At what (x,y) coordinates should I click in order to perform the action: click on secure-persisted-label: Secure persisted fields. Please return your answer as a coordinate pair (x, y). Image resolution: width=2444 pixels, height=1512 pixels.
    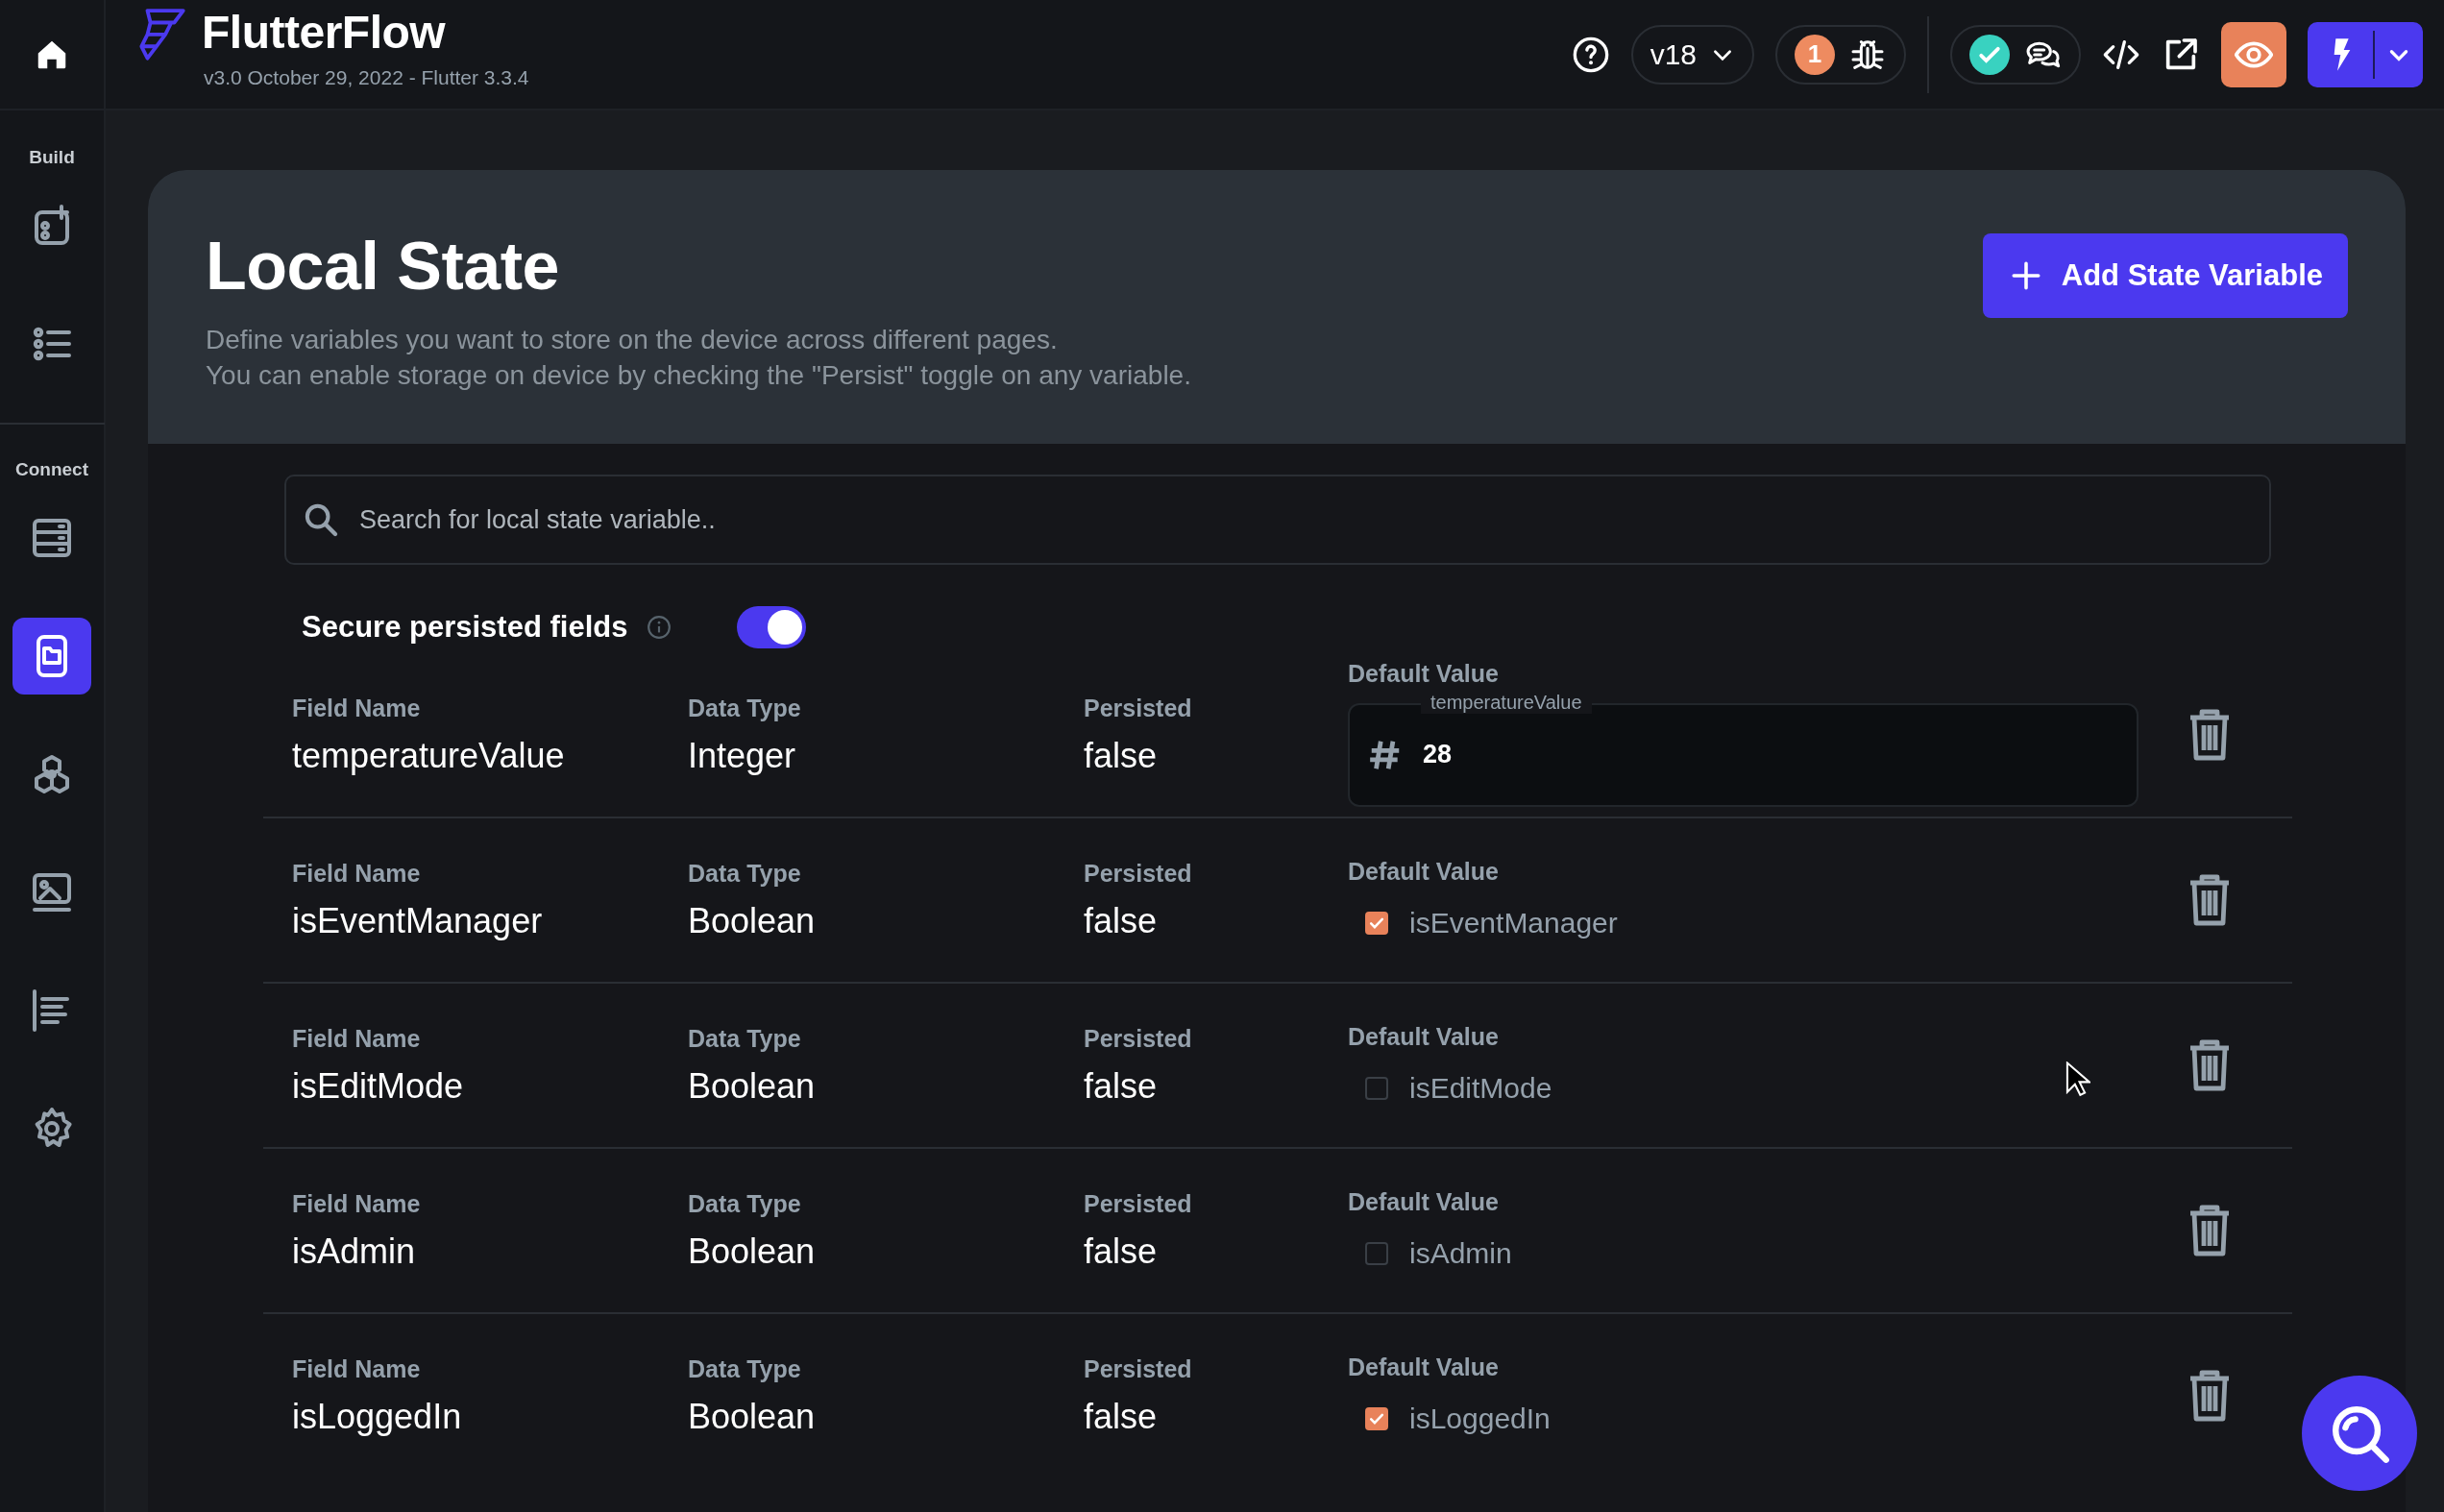
    Looking at the image, I should click on (465, 627).